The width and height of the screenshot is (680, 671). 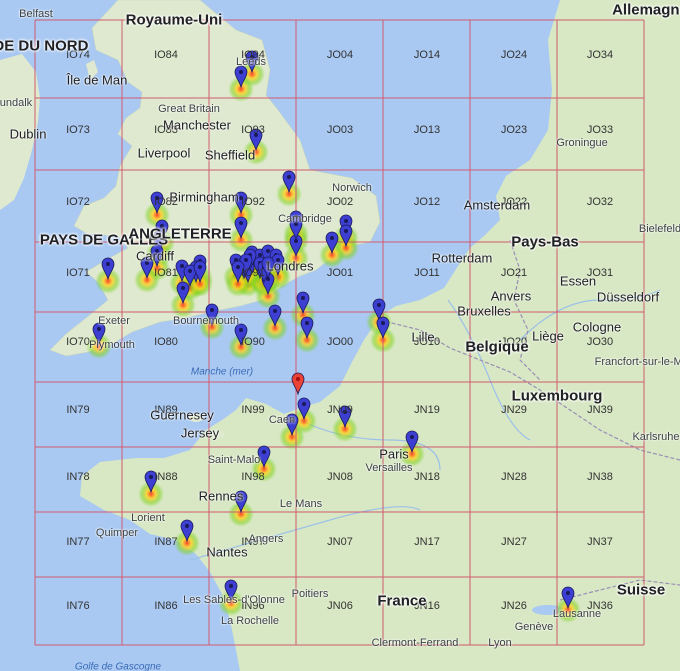 What do you see at coordinates (216, 434) in the screenshot?
I see `jersey-island` at bounding box center [216, 434].